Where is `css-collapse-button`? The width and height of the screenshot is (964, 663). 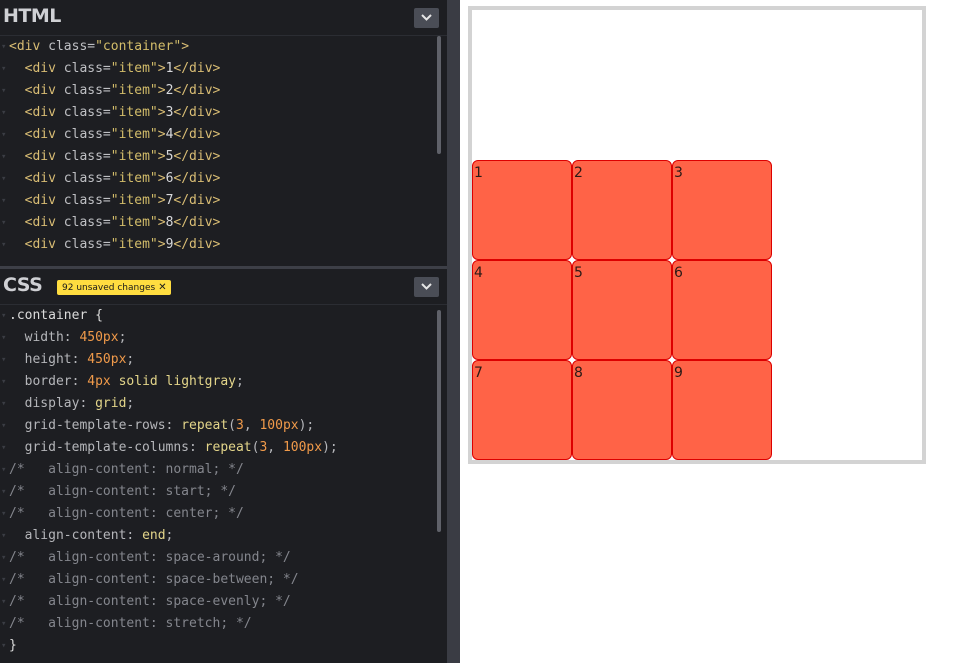
css-collapse-button is located at coordinates (426, 287).